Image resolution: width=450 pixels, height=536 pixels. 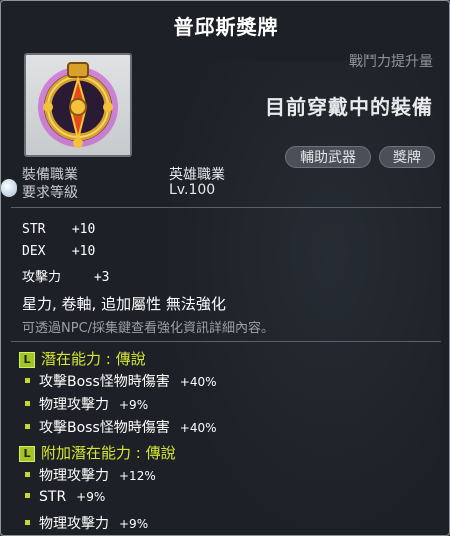 I want to click on medal-icon, so click(x=78, y=105).